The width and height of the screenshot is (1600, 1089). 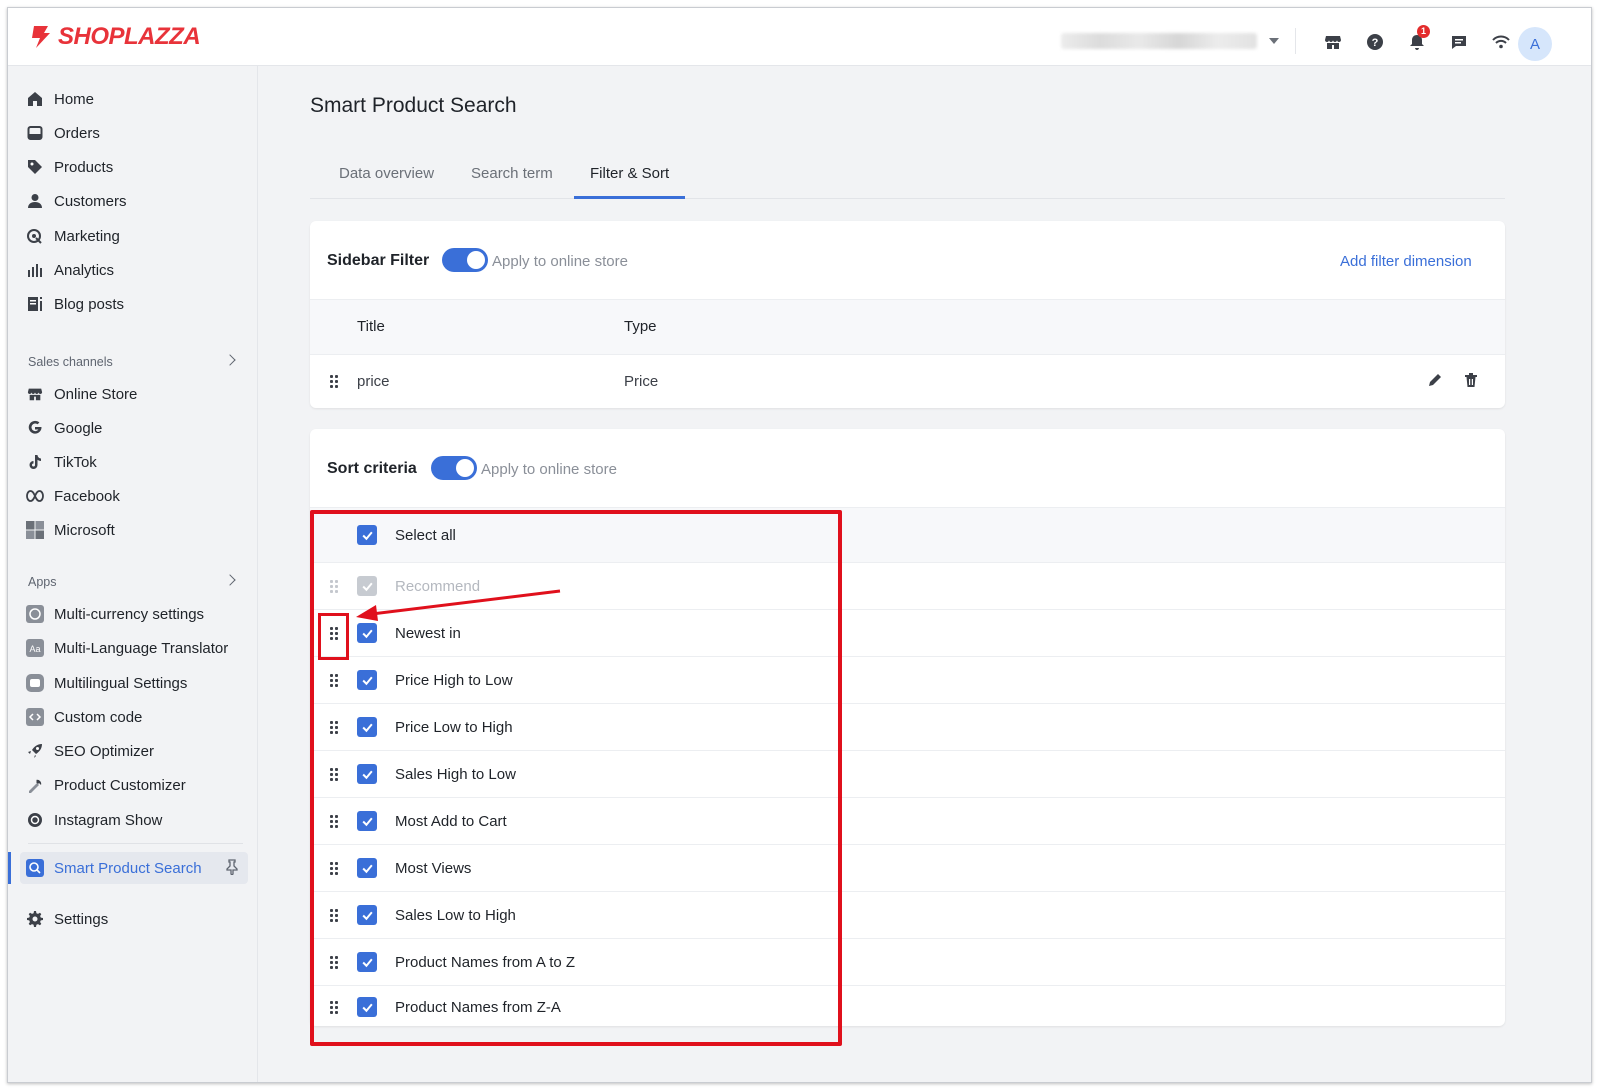 I want to click on sidebar-item-label: Custom code, so click(x=98, y=717).